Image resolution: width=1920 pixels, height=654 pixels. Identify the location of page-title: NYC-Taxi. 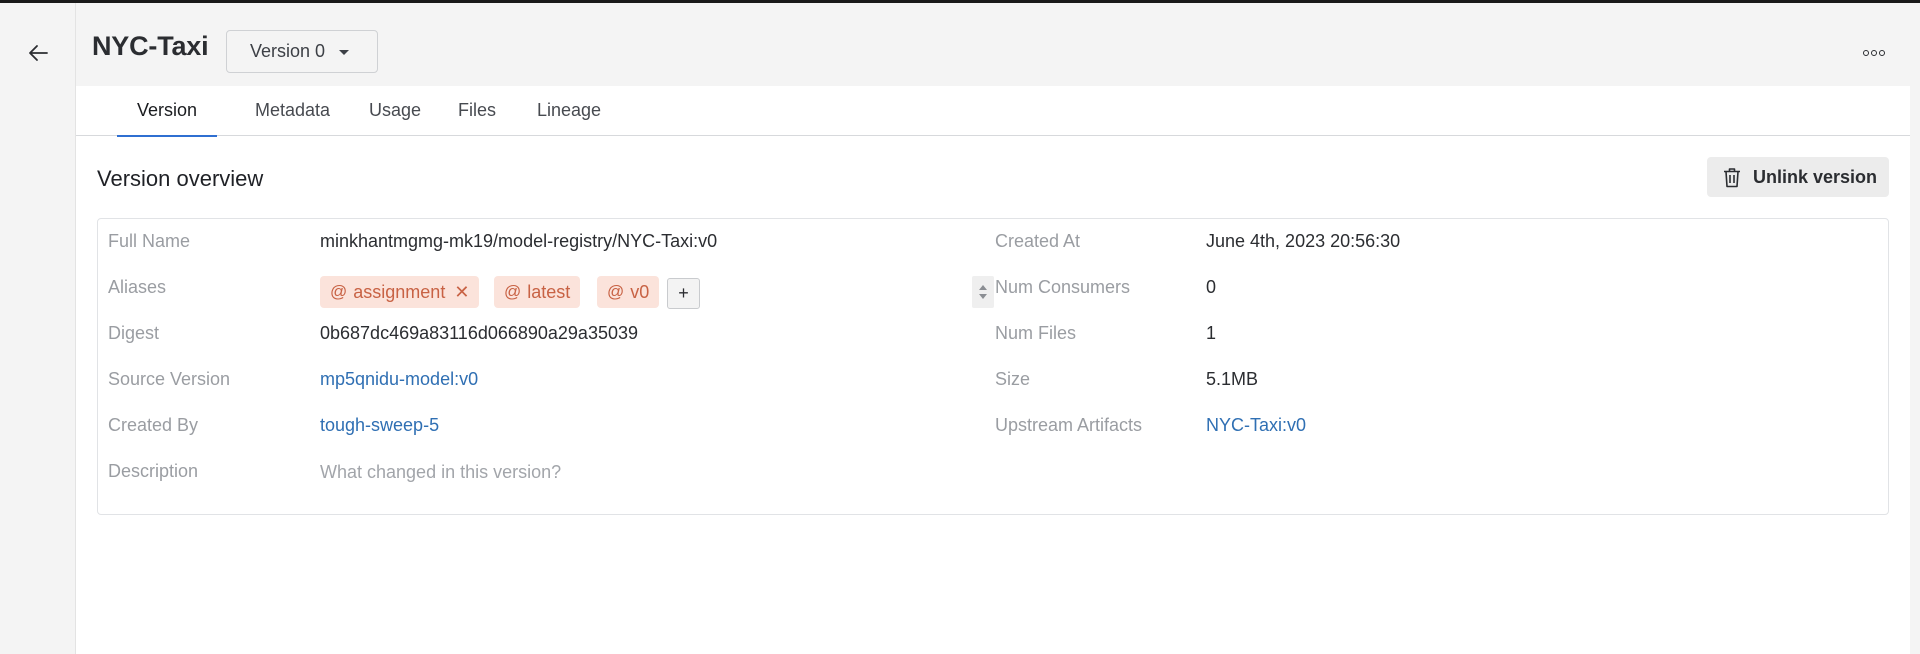
(150, 46).